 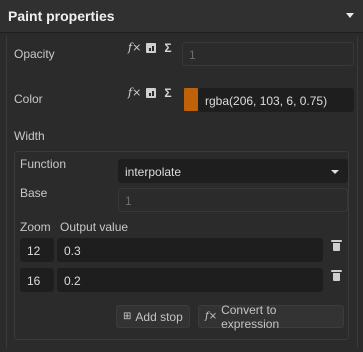 What do you see at coordinates (250, 316) in the screenshot?
I see `convert-label: Convert to expression` at bounding box center [250, 316].